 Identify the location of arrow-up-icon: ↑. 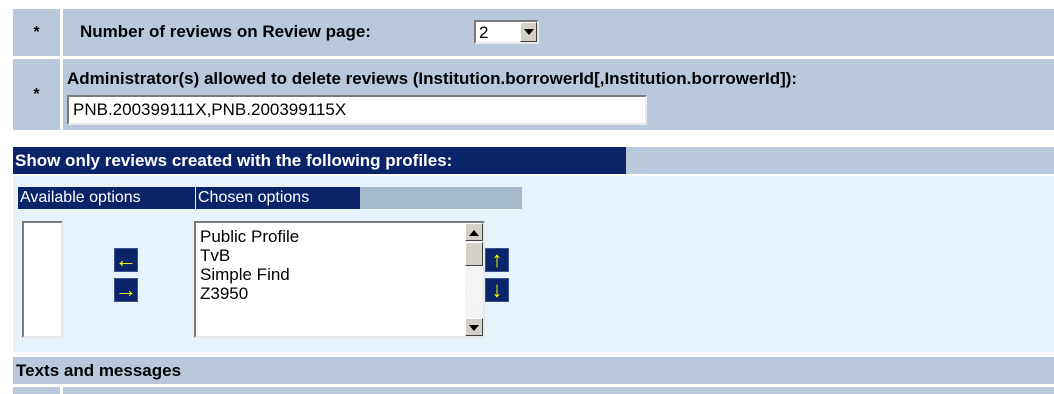
(497, 259).